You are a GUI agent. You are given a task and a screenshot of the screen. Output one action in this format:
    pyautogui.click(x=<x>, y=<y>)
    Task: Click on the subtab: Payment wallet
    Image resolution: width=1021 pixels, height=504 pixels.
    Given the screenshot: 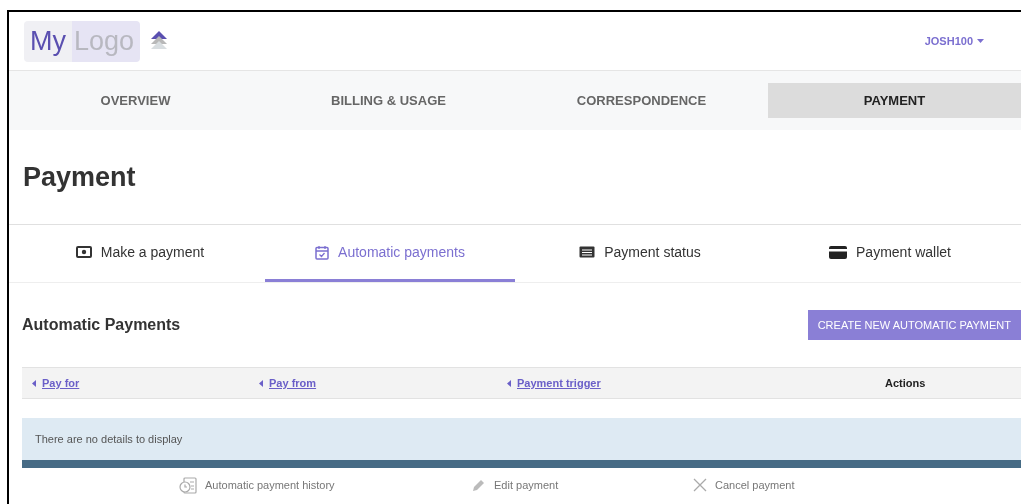 What is the action you would take?
    pyautogui.click(x=890, y=253)
    